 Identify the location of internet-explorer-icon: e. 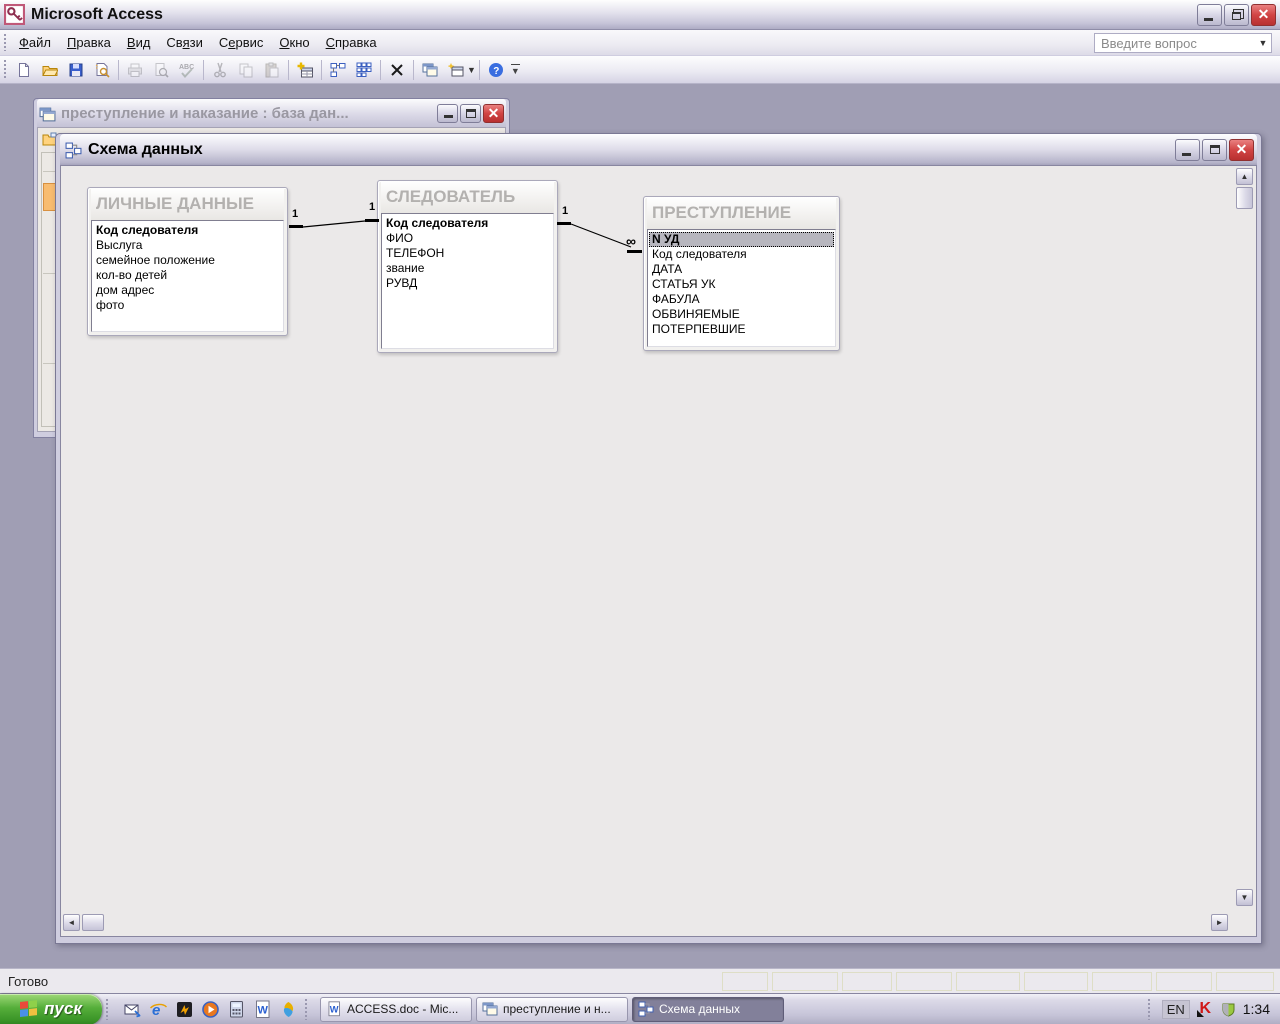
(158, 1009).